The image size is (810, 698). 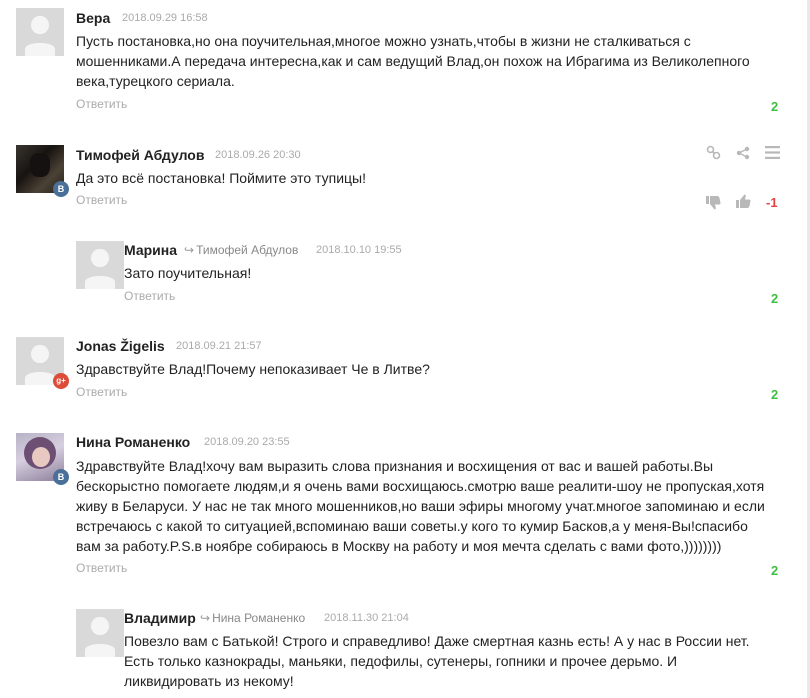 I want to click on comment-date: 2018.10.10 19:55, so click(x=359, y=250).